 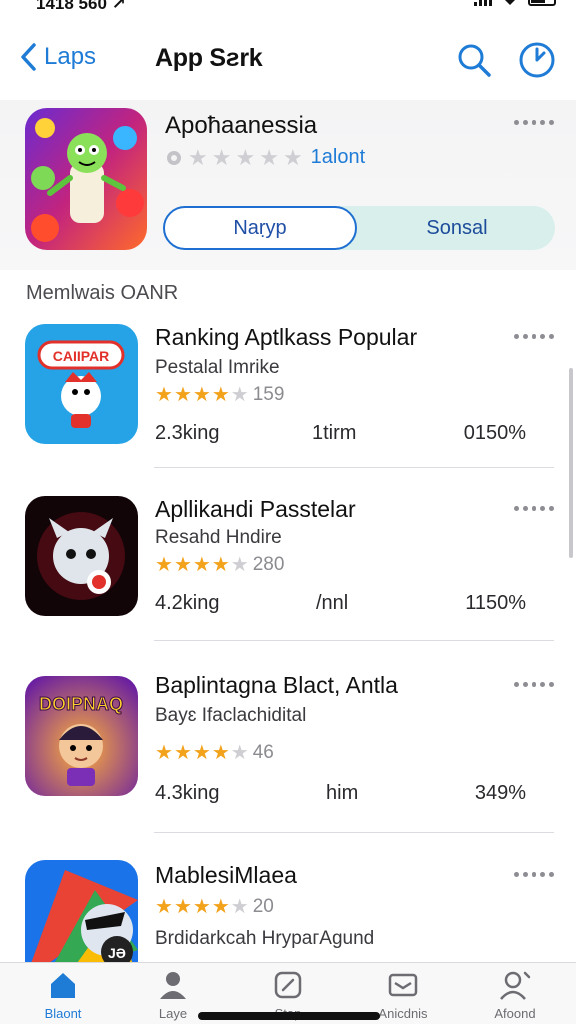 What do you see at coordinates (510, 2) in the screenshot?
I see `wifi-icon` at bounding box center [510, 2].